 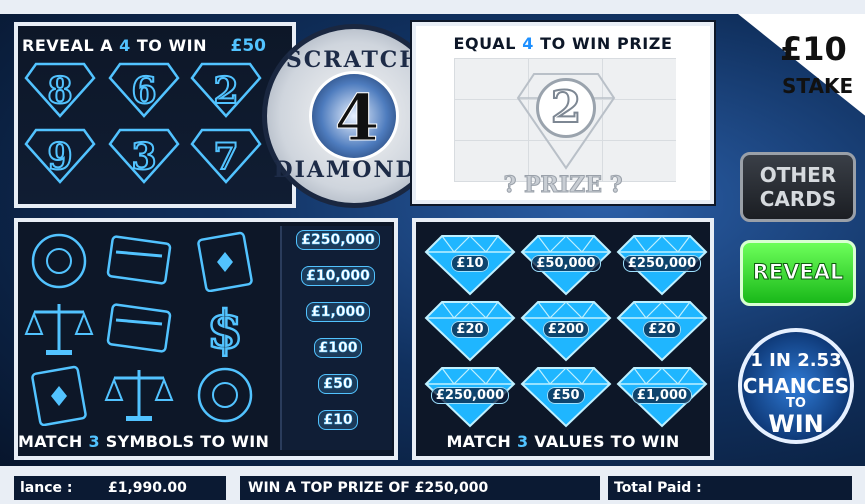 I want to click on top-prize-banner: WIN A TOP PRIZE OF £250,000, so click(x=420, y=488).